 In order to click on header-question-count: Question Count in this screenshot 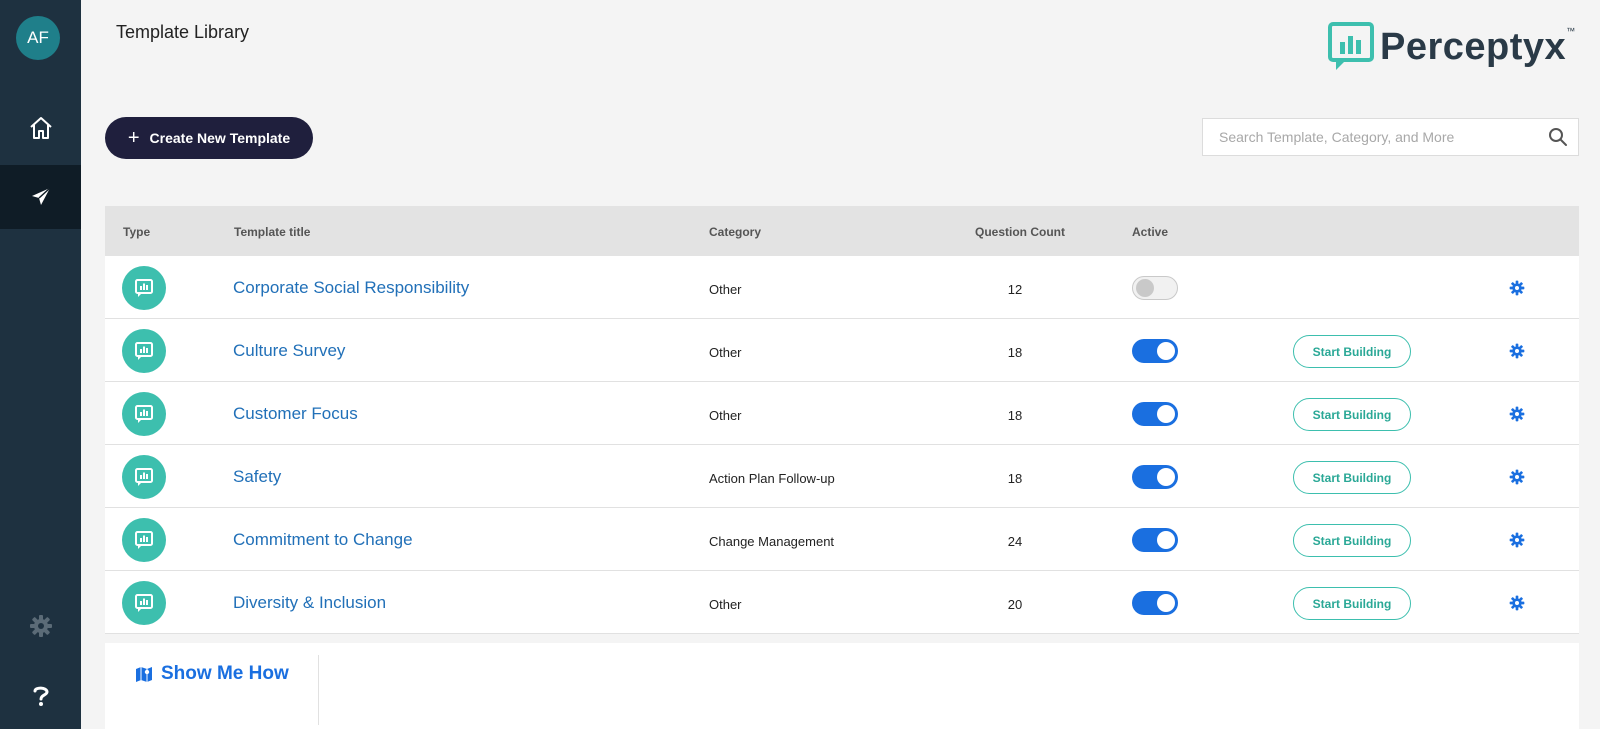, I will do `click(1020, 232)`.